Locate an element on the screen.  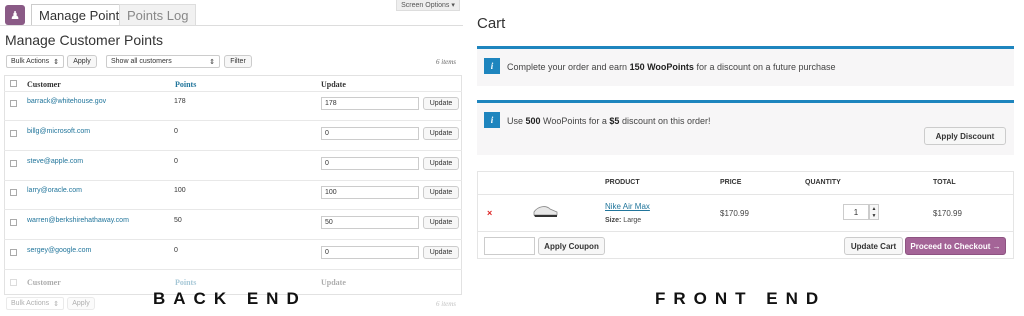
header-divider is located at coordinates (233, 91).